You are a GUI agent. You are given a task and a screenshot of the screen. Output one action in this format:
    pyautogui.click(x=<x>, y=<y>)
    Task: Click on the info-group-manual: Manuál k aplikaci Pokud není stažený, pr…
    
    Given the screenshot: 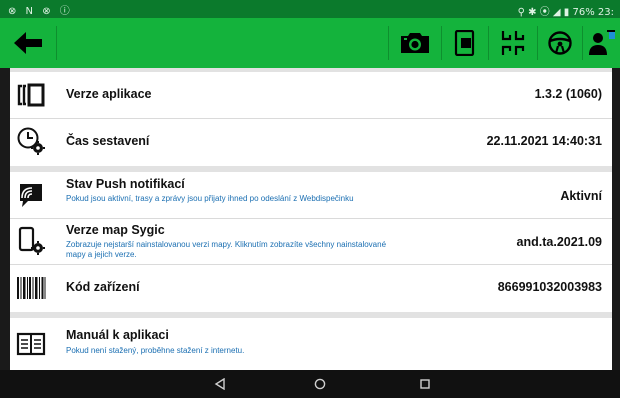 What is the action you would take?
    pyautogui.click(x=311, y=344)
    